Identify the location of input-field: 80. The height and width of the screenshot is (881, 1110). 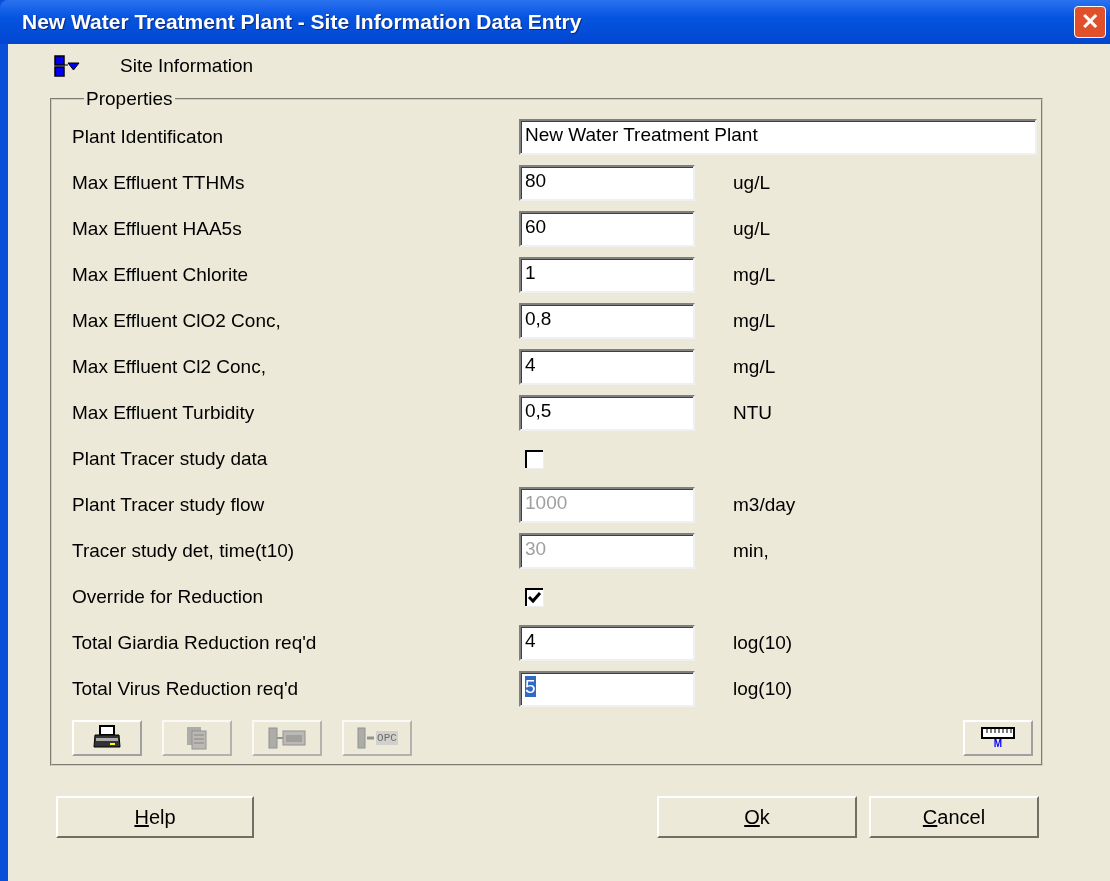
(607, 183).